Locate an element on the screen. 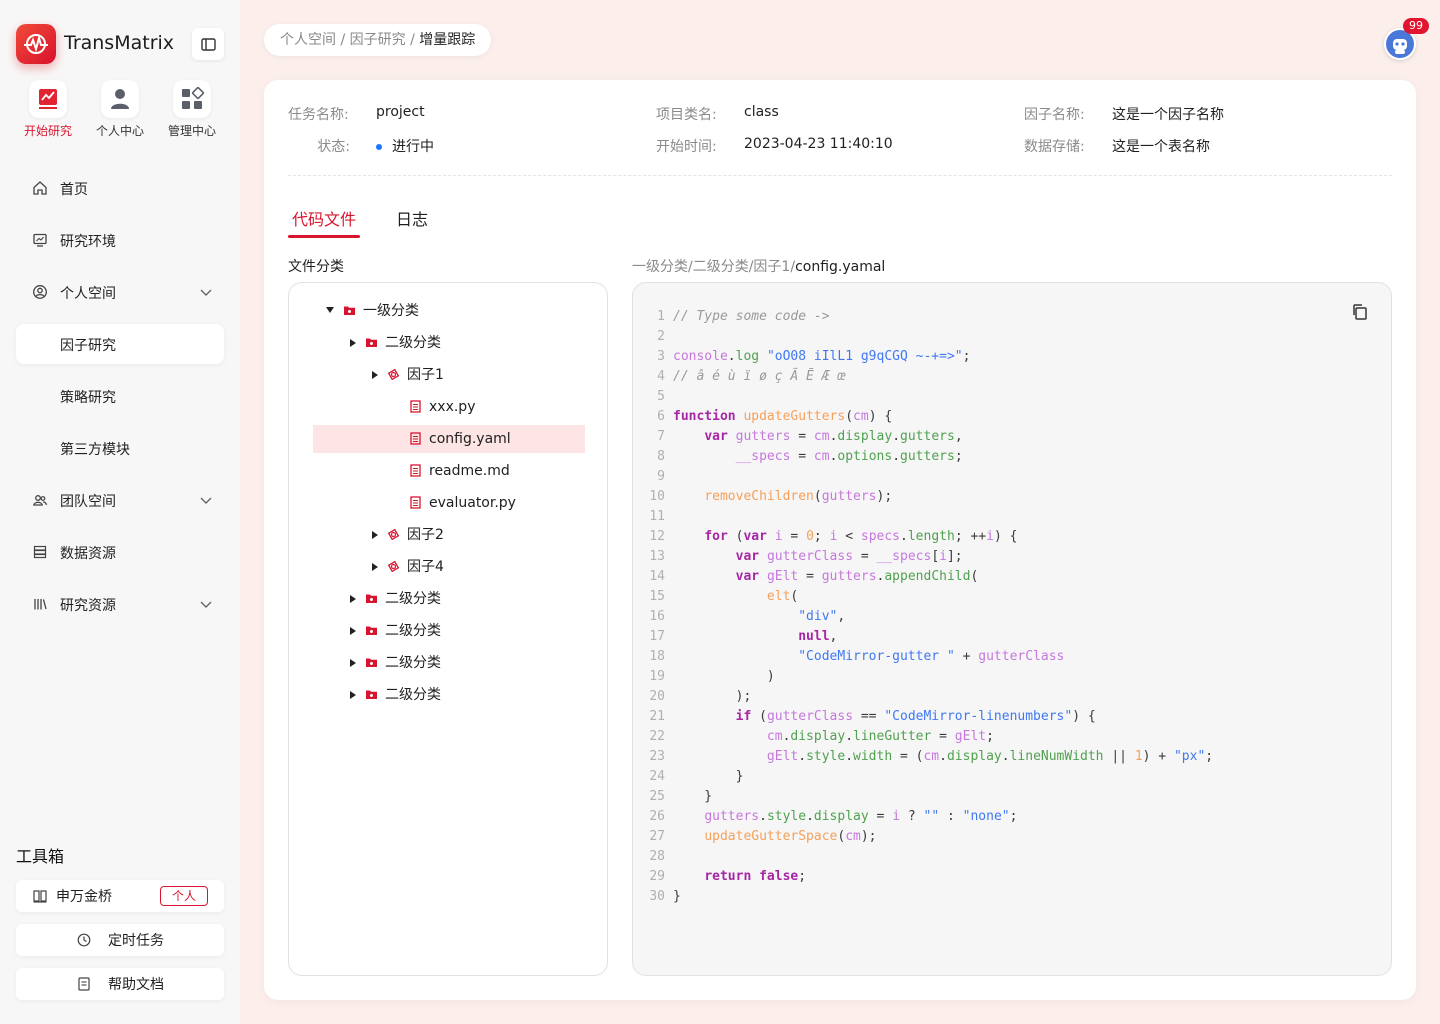  nav-label: 个人空间 is located at coordinates (88, 294).